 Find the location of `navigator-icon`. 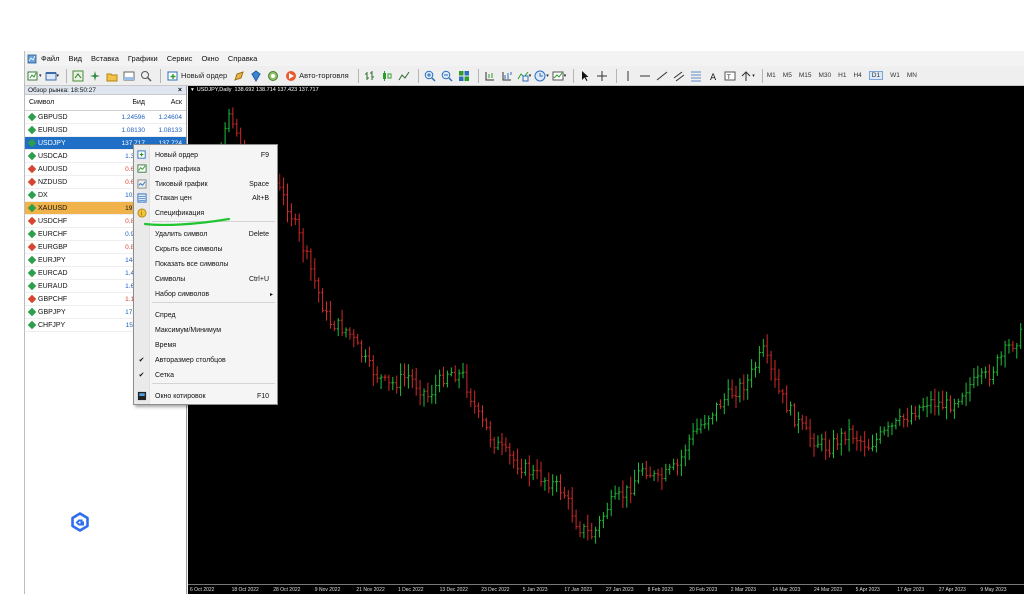

navigator-icon is located at coordinates (112, 76).